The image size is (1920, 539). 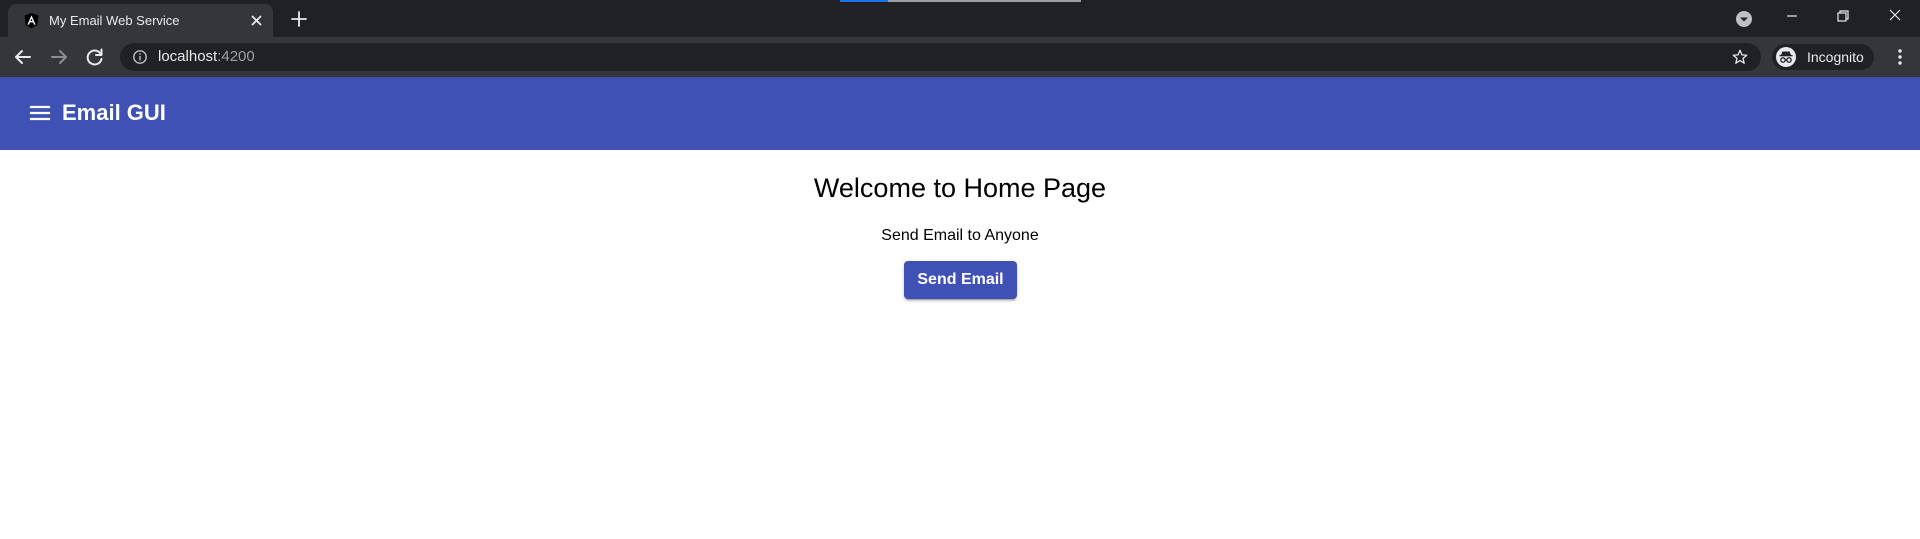 I want to click on app-toolbar: Email GUI, so click(x=960, y=113).